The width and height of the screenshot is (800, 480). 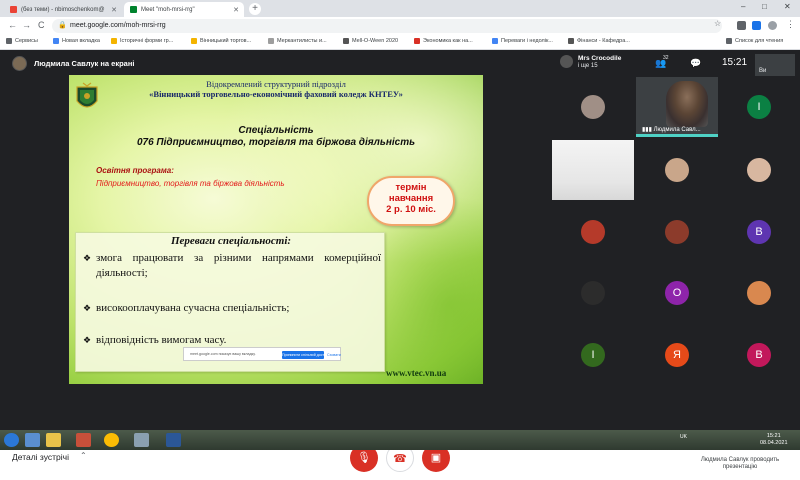 What do you see at coordinates (62, 25) in the screenshot?
I see `lock-icon: 🔒` at bounding box center [62, 25].